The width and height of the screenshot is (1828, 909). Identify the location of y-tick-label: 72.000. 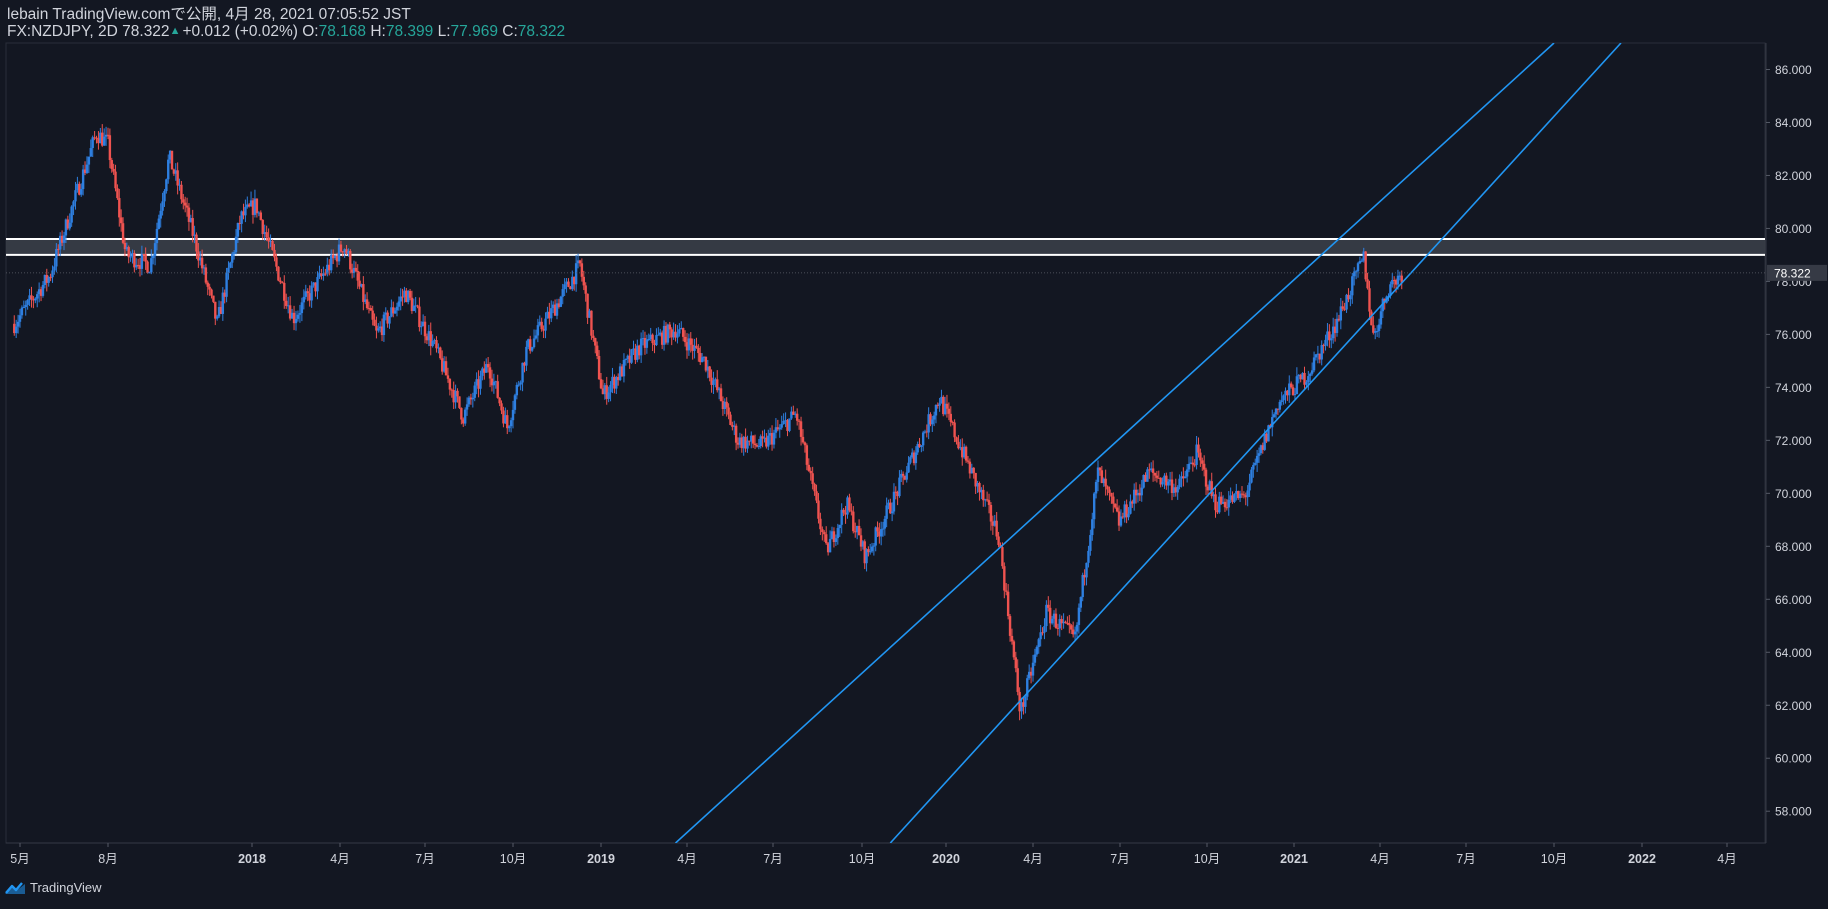
(1793, 441).